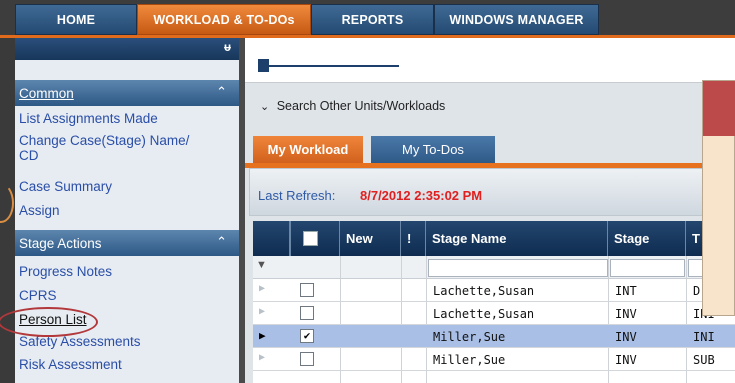 This screenshot has height=383, width=735. What do you see at coordinates (334, 66) in the screenshot?
I see `slider-track` at bounding box center [334, 66].